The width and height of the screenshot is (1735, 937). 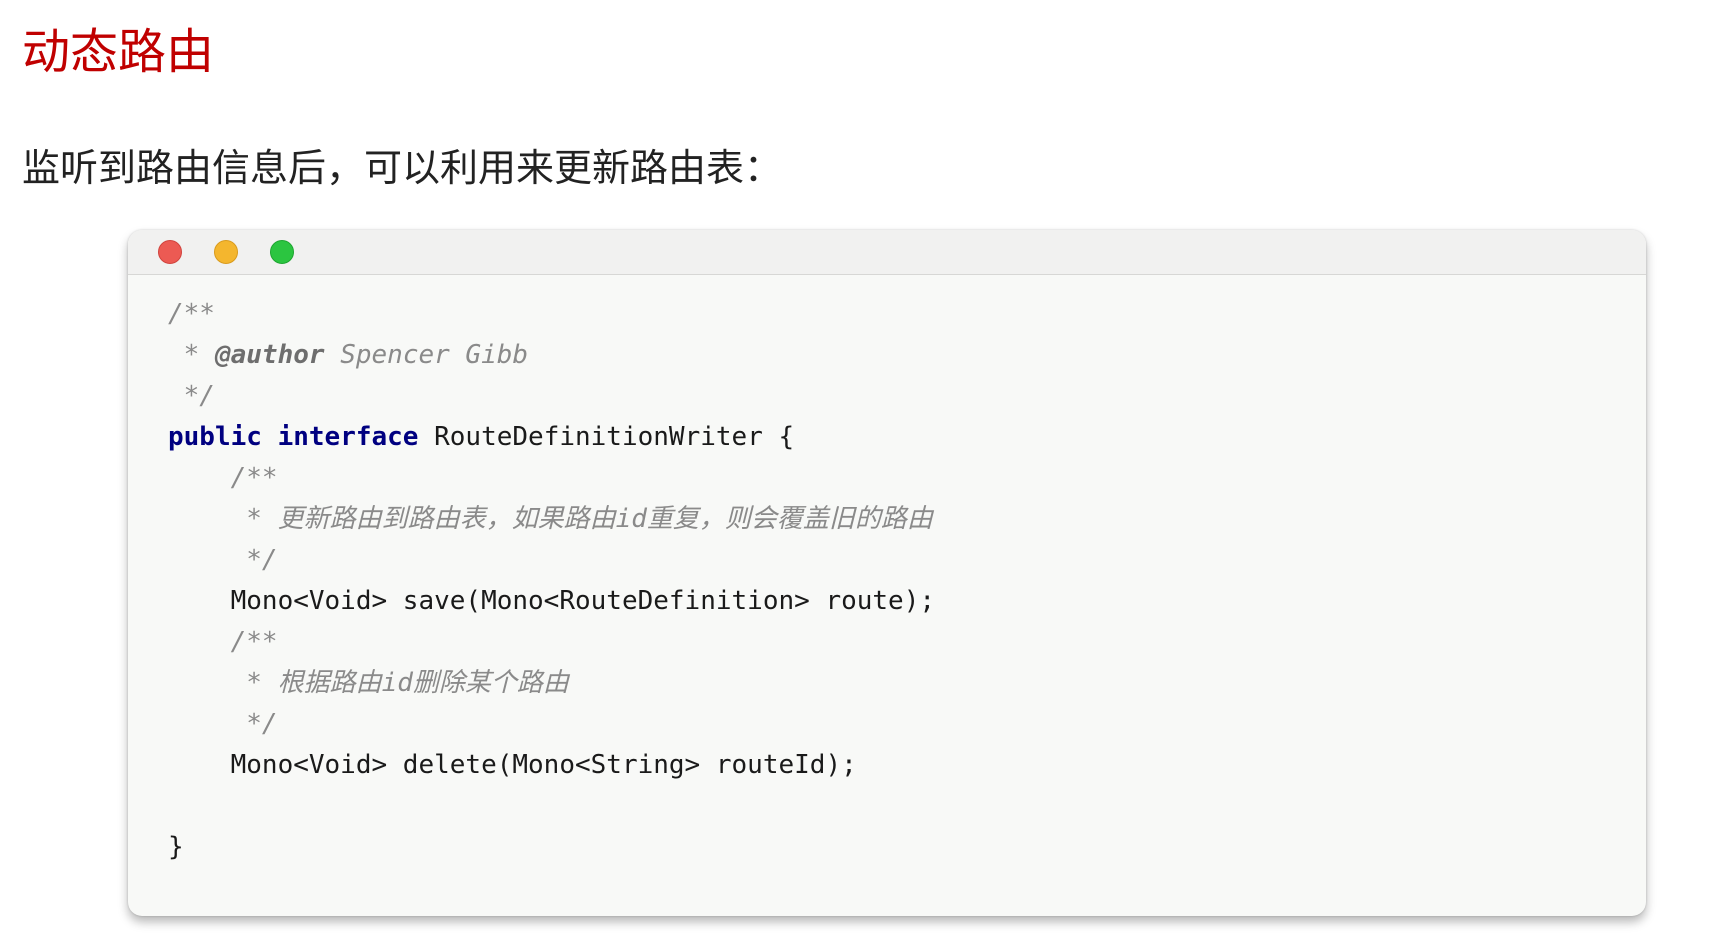 What do you see at coordinates (118, 52) in the screenshot?
I see `section-heading: 动态路由` at bounding box center [118, 52].